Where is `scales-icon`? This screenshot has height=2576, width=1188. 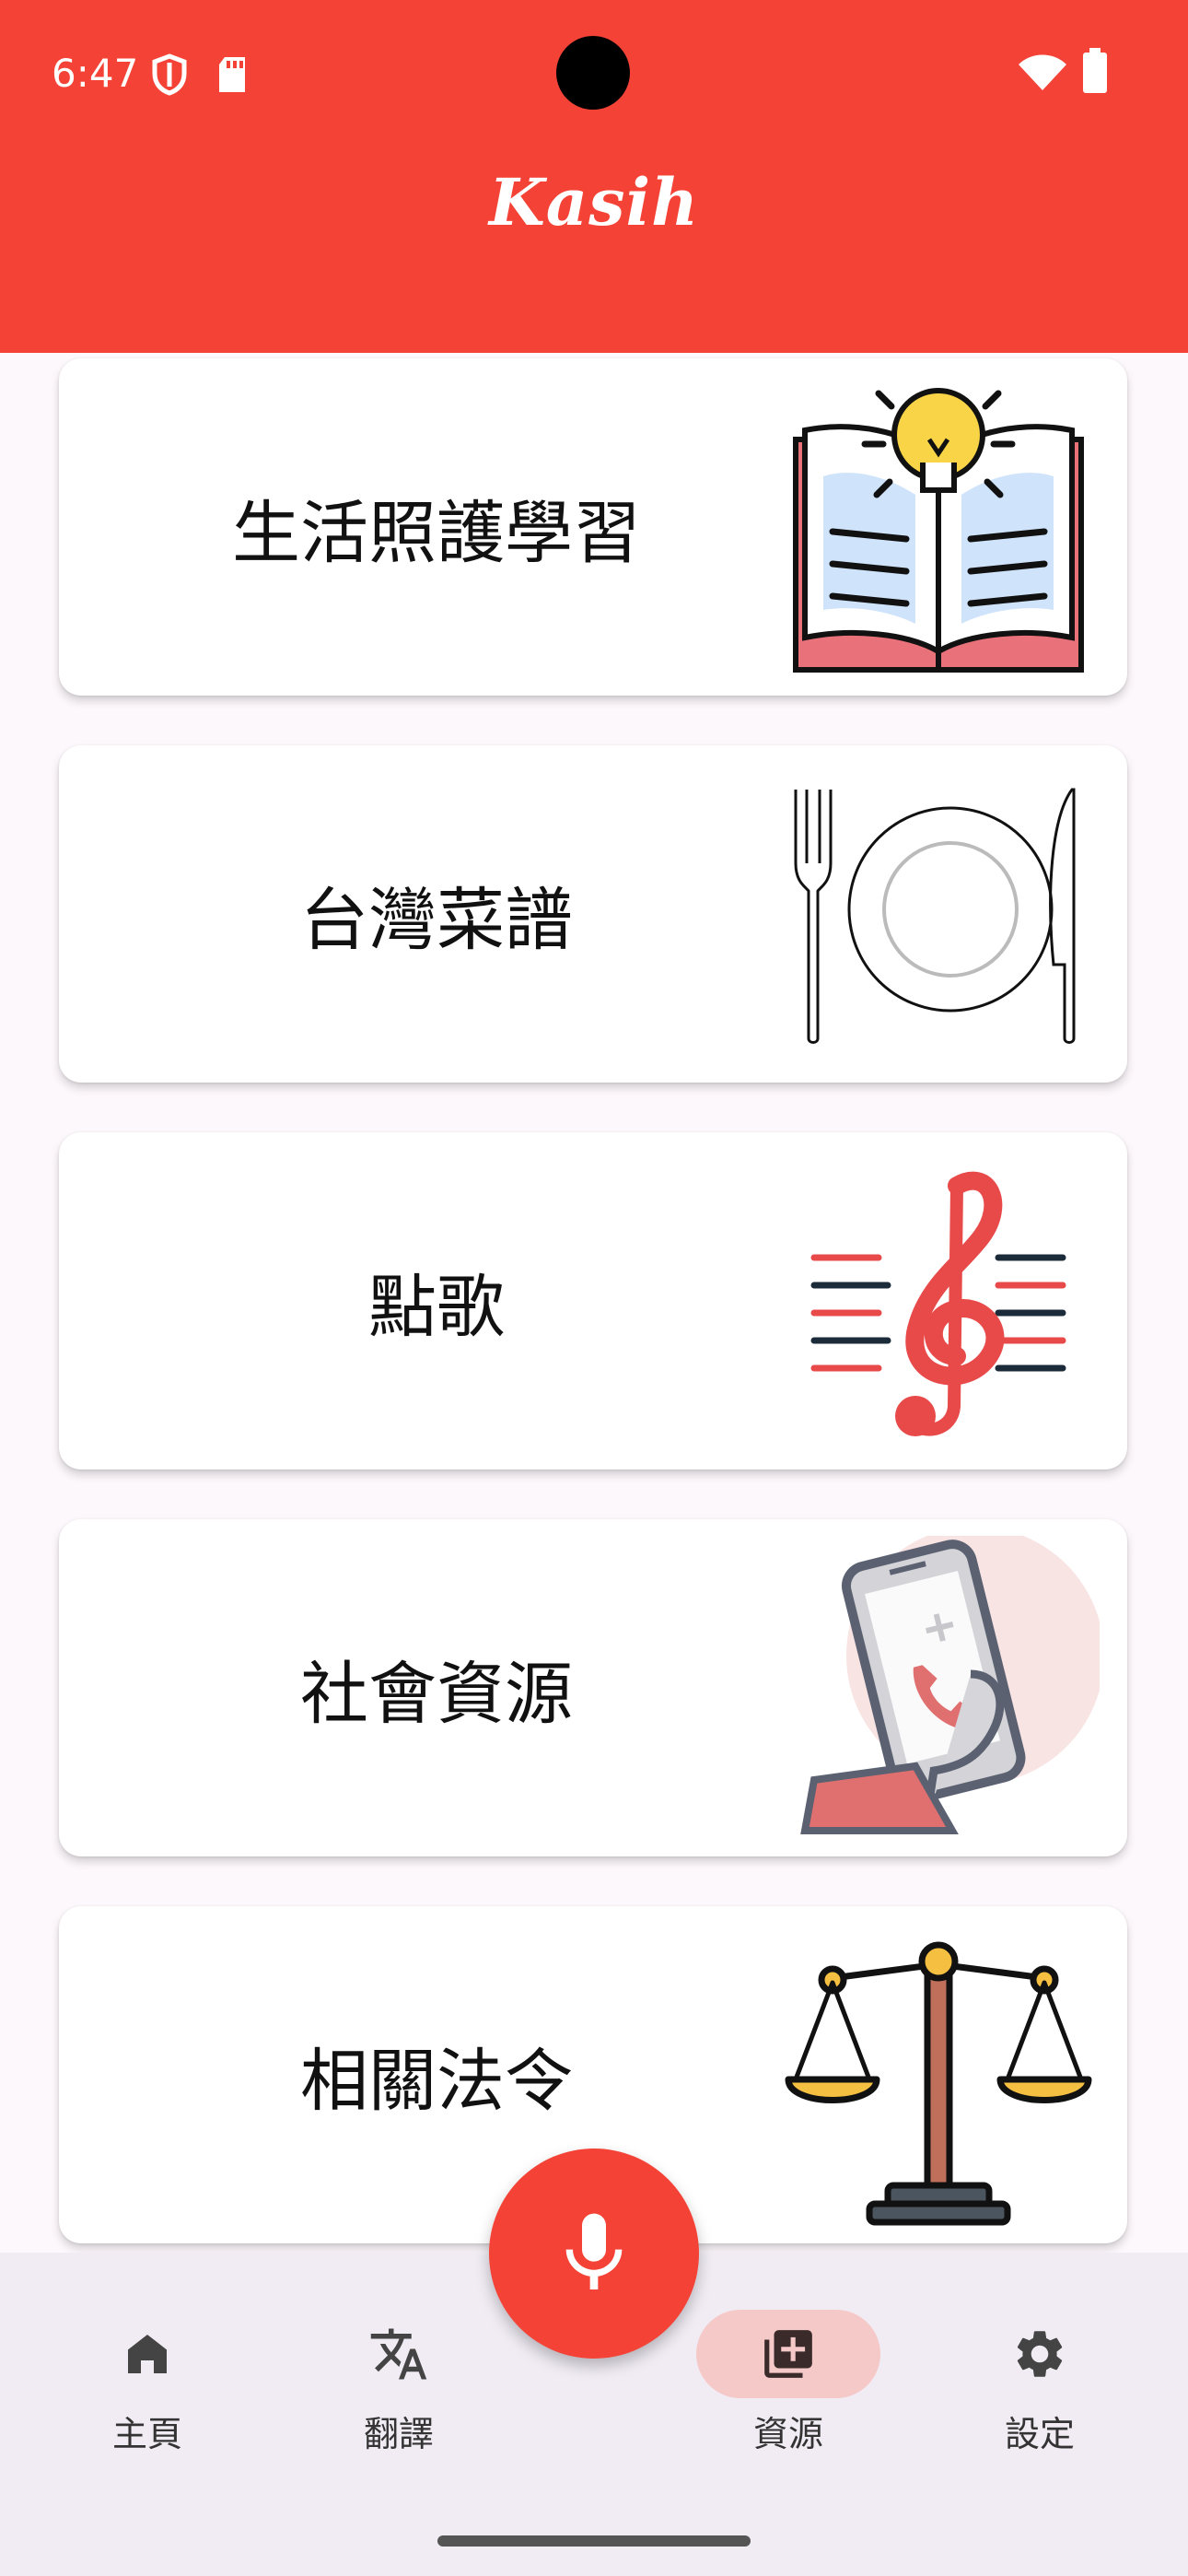 scales-icon is located at coordinates (938, 2083).